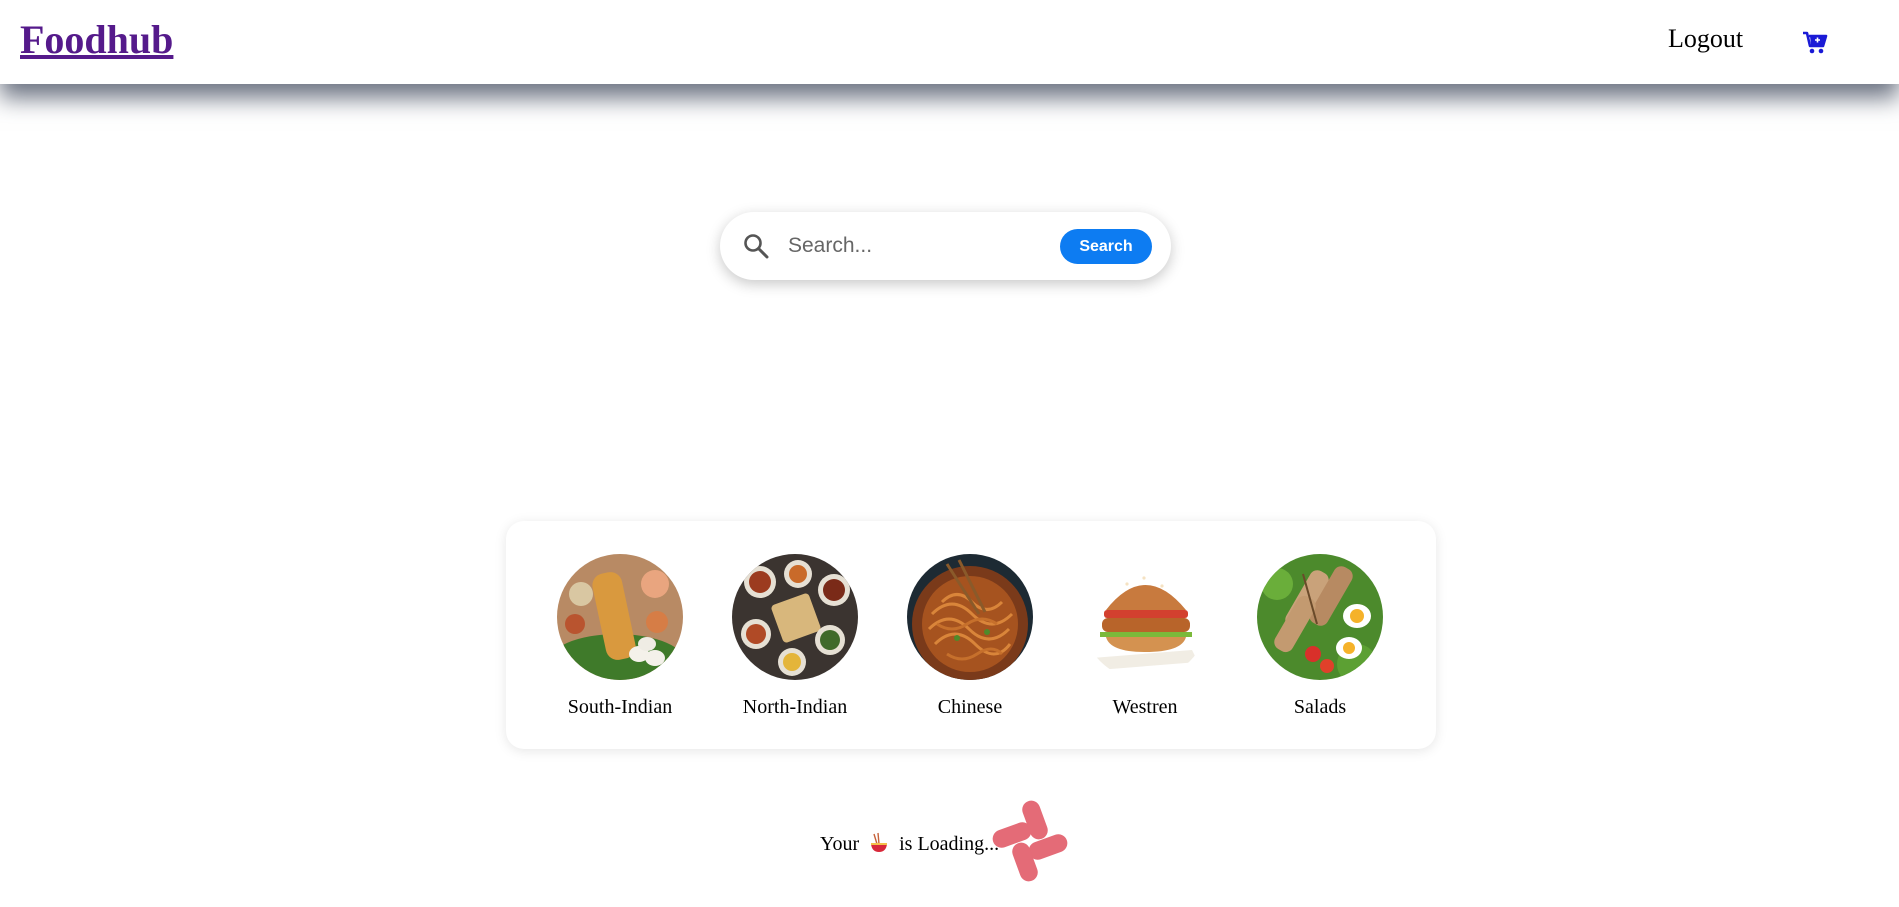 This screenshot has height=907, width=1899. Describe the element at coordinates (840, 844) in the screenshot. I see `loading-prefix: Your` at that location.